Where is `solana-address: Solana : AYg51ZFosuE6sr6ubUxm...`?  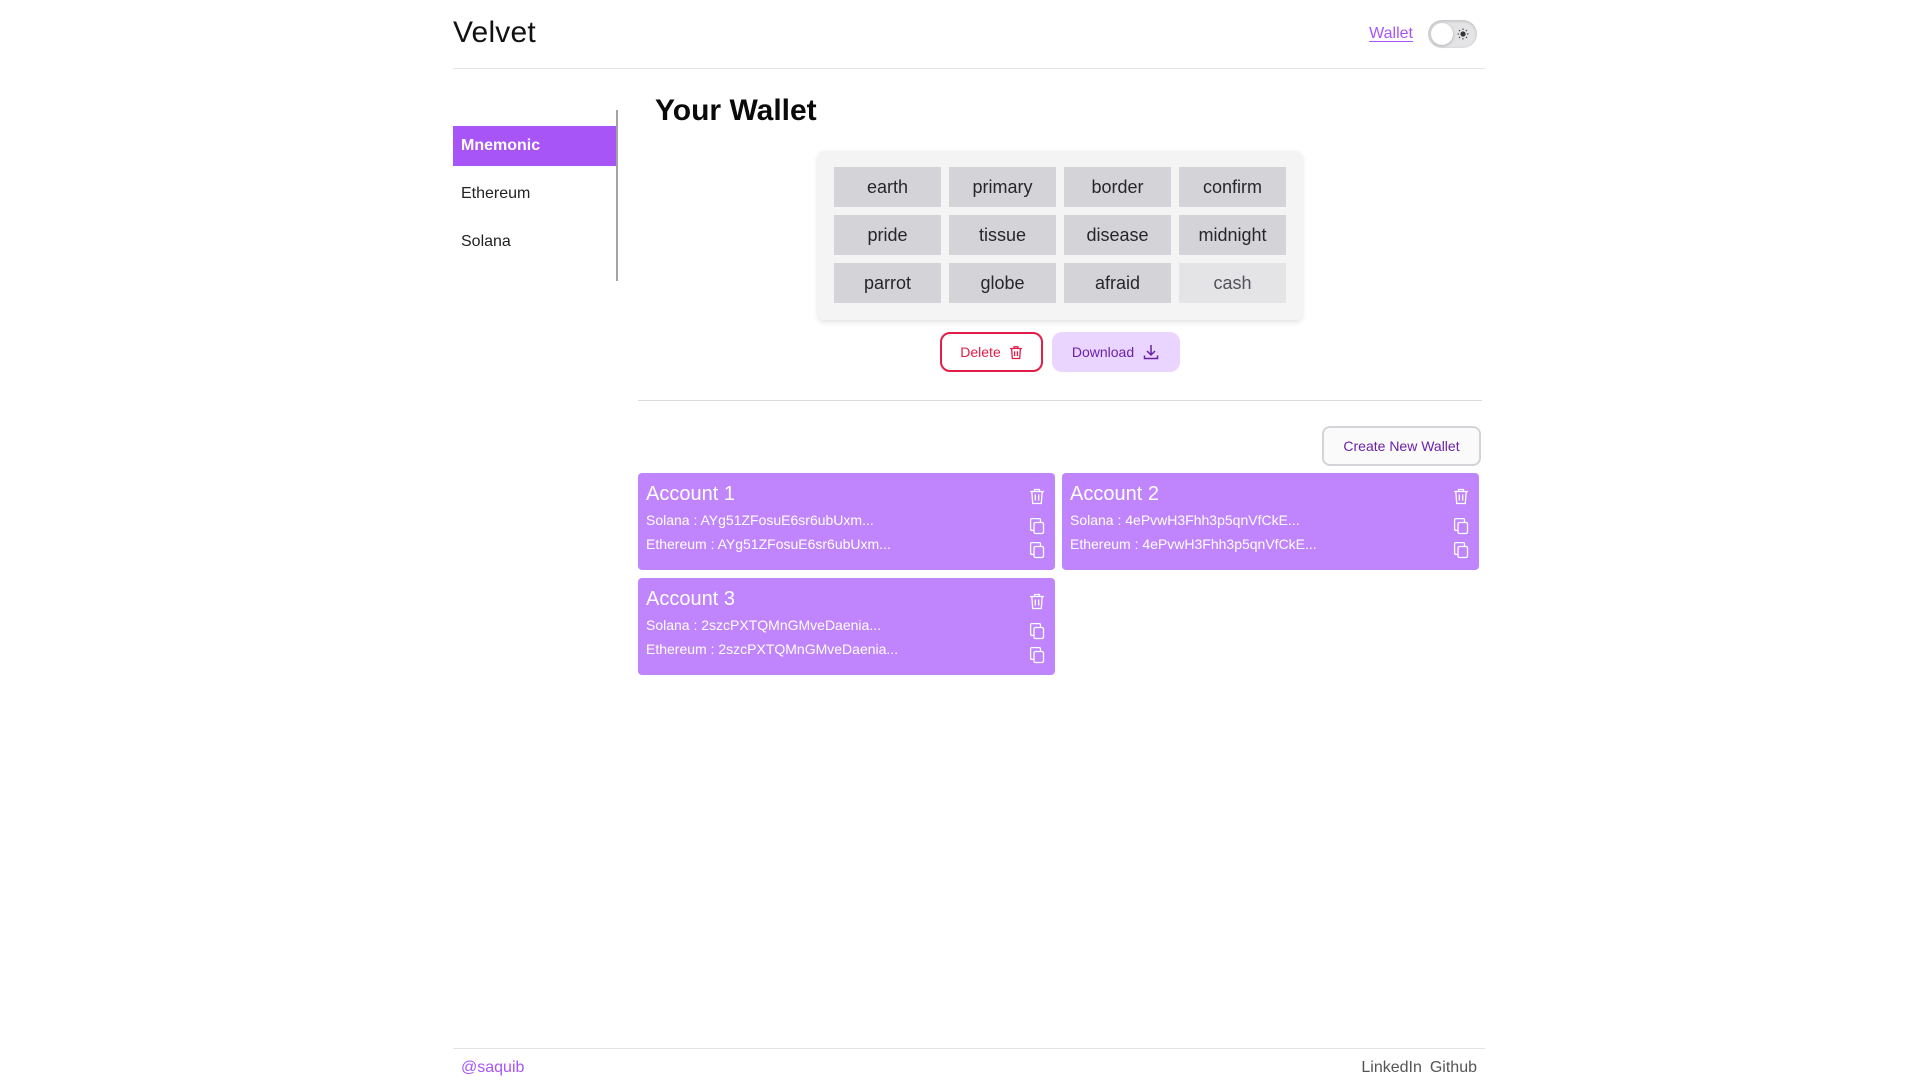
solana-address: Solana : AYg51ZFosuE6sr6ubUxm... is located at coordinates (760, 520).